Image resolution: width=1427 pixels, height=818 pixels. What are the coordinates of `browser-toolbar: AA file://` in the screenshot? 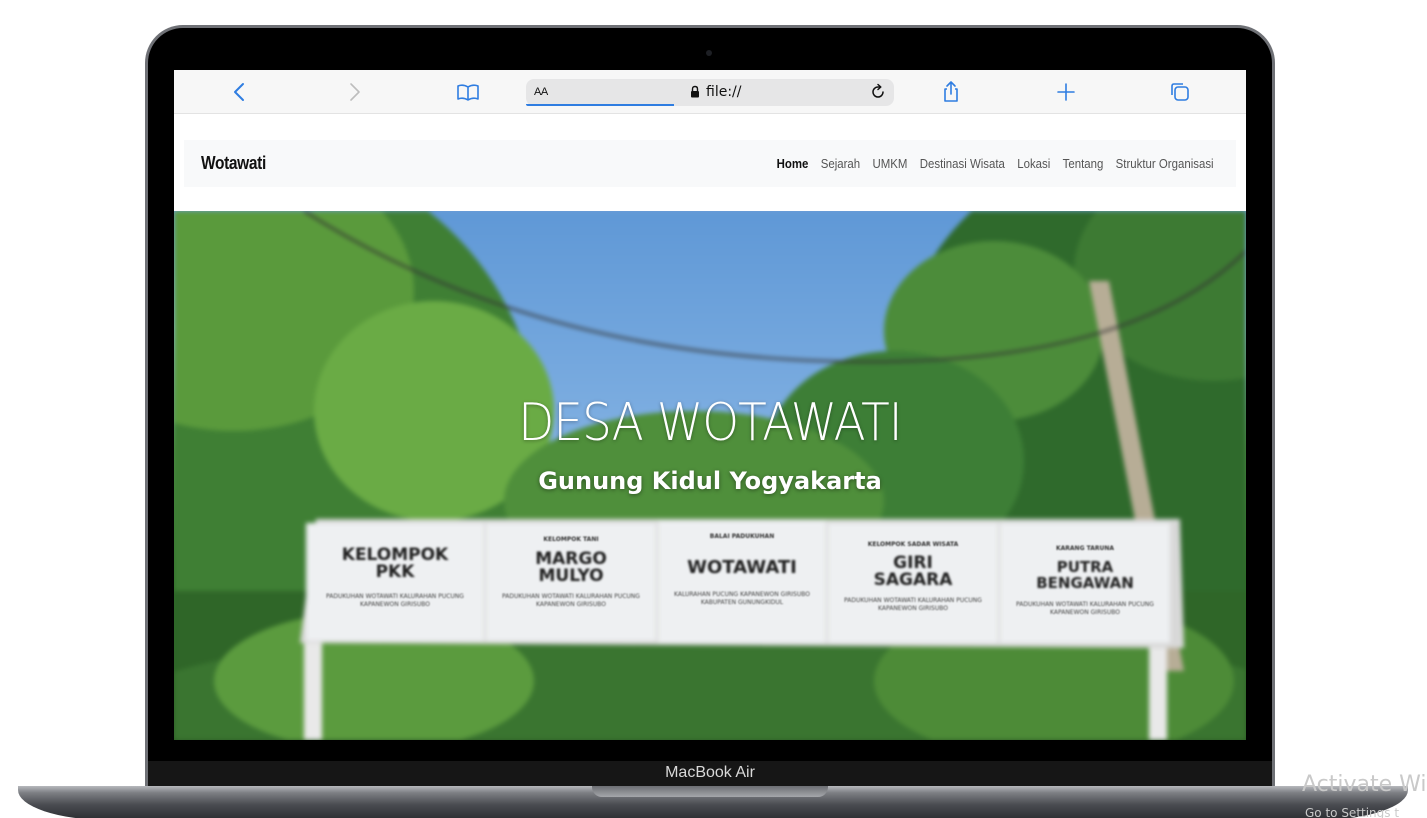 It's located at (710, 92).